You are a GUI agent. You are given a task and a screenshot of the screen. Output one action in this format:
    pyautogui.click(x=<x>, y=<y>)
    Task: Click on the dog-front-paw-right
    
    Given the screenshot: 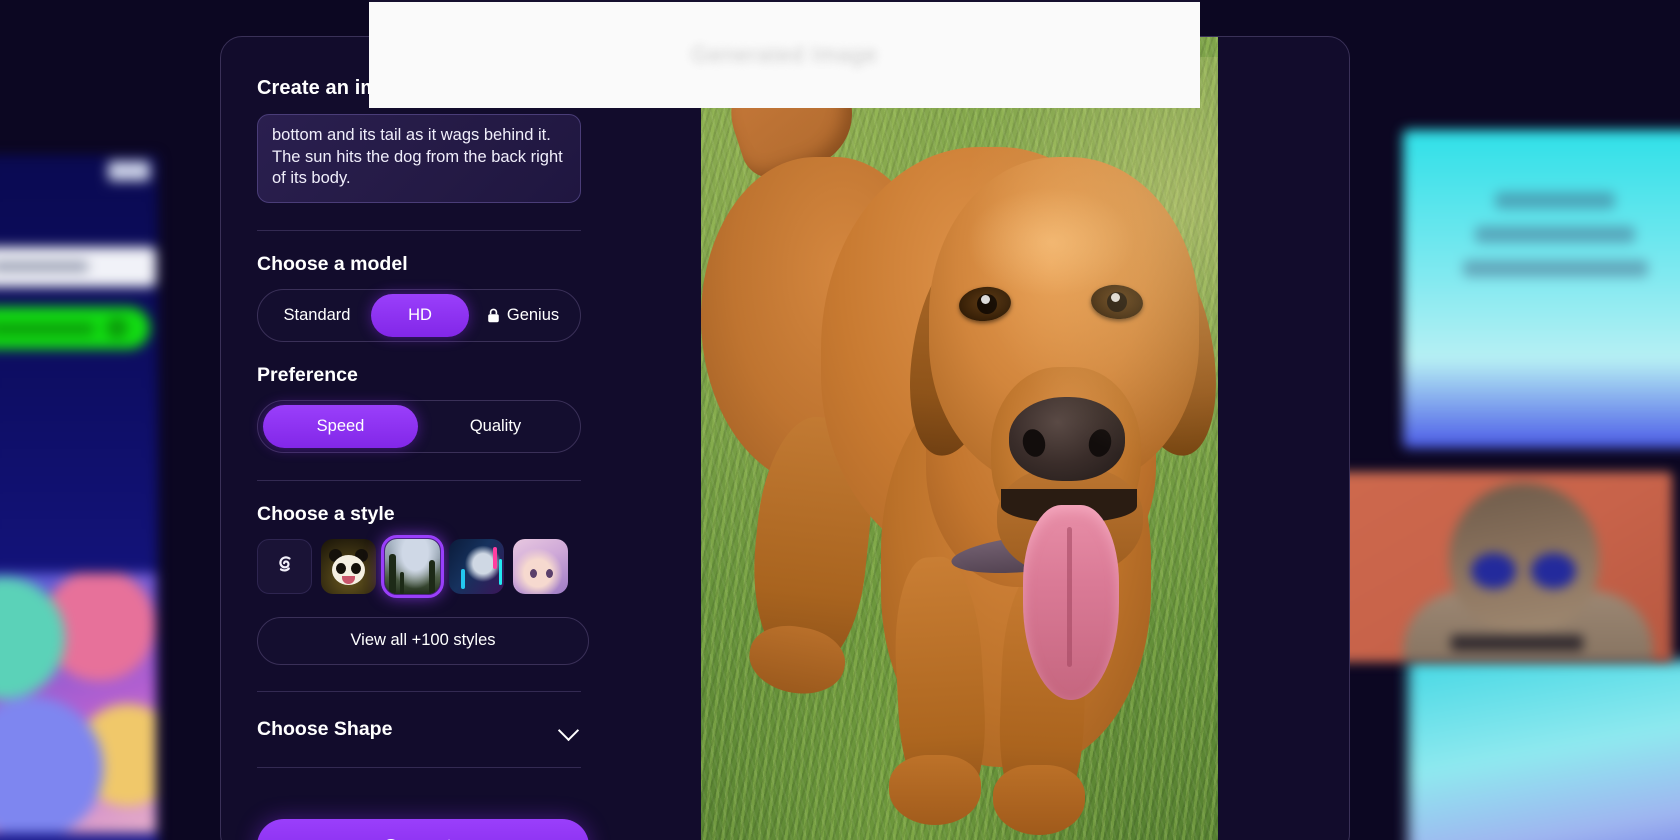 What is the action you would take?
    pyautogui.click(x=1039, y=800)
    